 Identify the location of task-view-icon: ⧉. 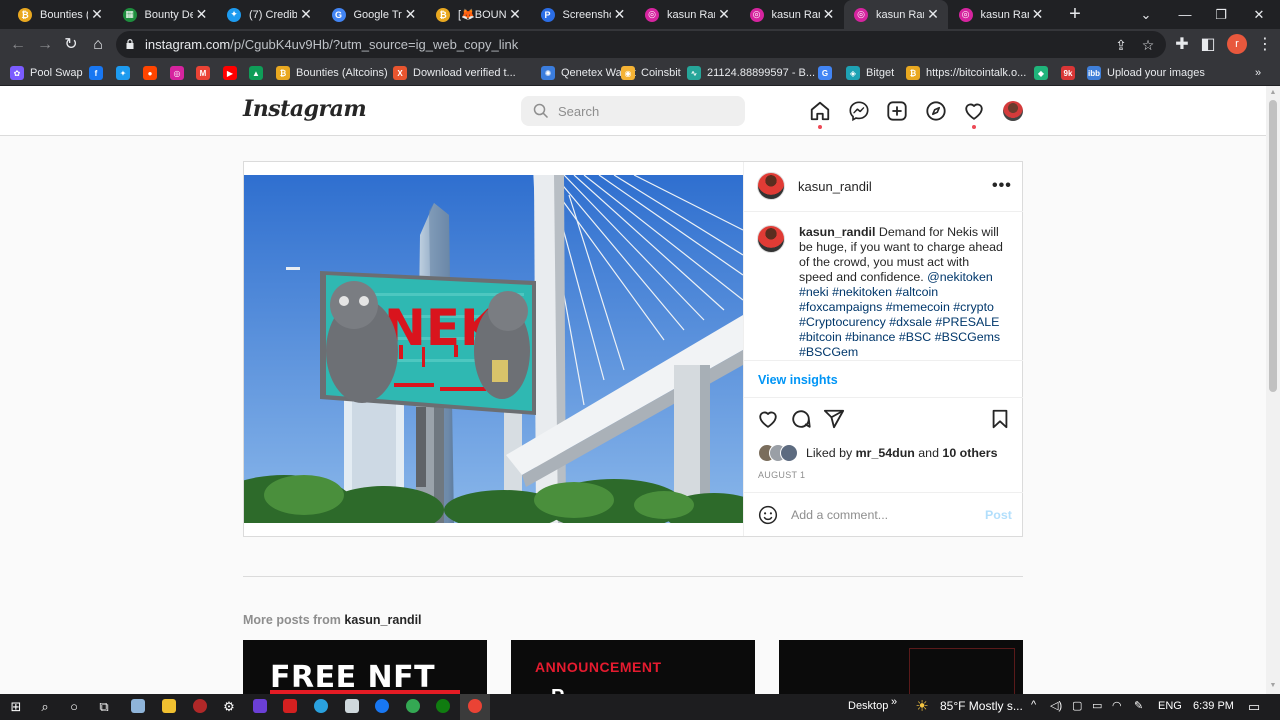
(104, 707).